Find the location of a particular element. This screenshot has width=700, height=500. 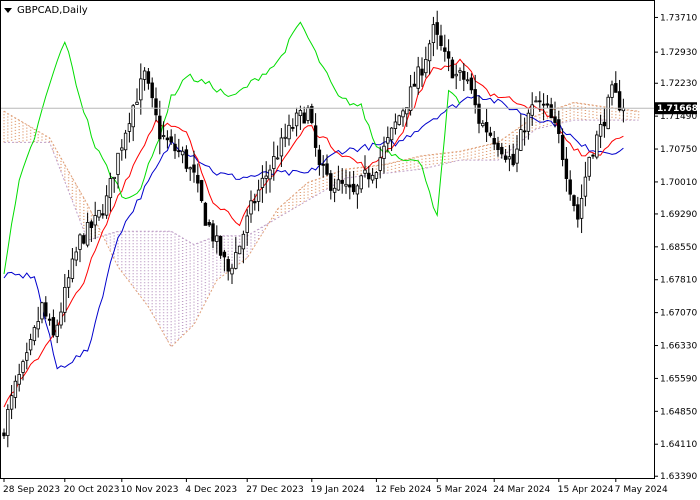

y-tick-label: 1.64850 is located at coordinates (678, 412).